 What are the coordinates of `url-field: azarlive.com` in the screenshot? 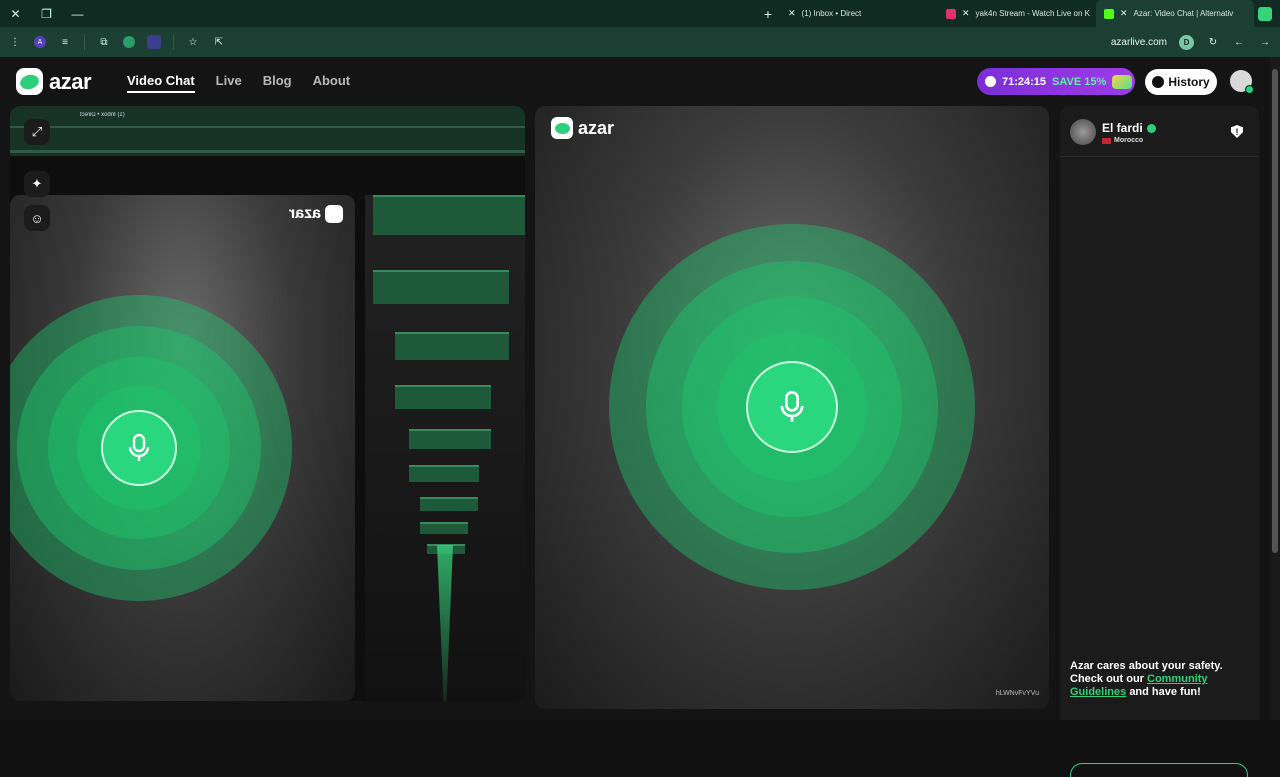 It's located at (1139, 42).